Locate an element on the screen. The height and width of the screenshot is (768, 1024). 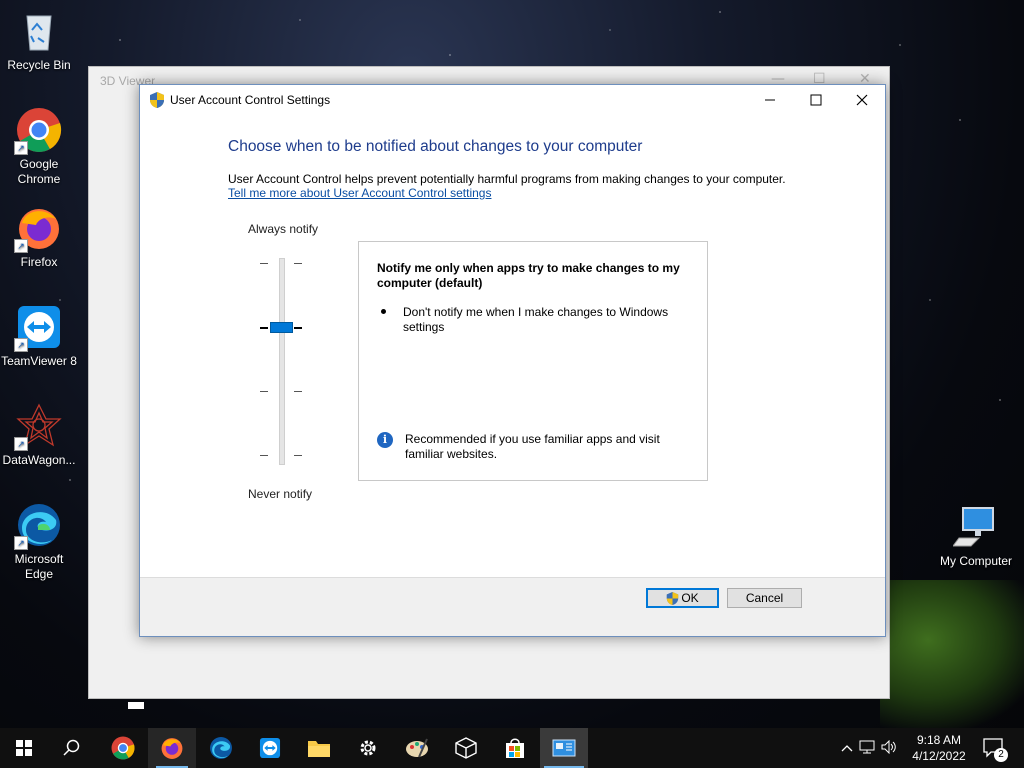
minimize-button is located at coordinates (770, 100).